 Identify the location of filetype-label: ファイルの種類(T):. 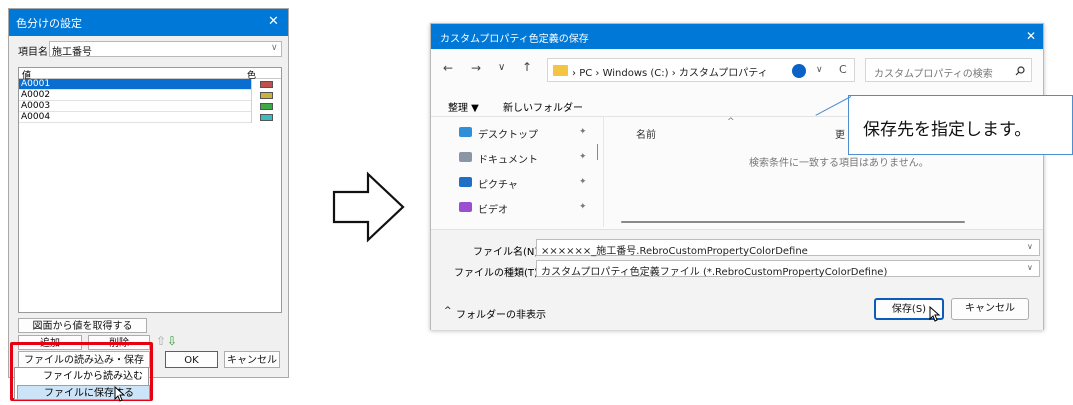
(498, 273).